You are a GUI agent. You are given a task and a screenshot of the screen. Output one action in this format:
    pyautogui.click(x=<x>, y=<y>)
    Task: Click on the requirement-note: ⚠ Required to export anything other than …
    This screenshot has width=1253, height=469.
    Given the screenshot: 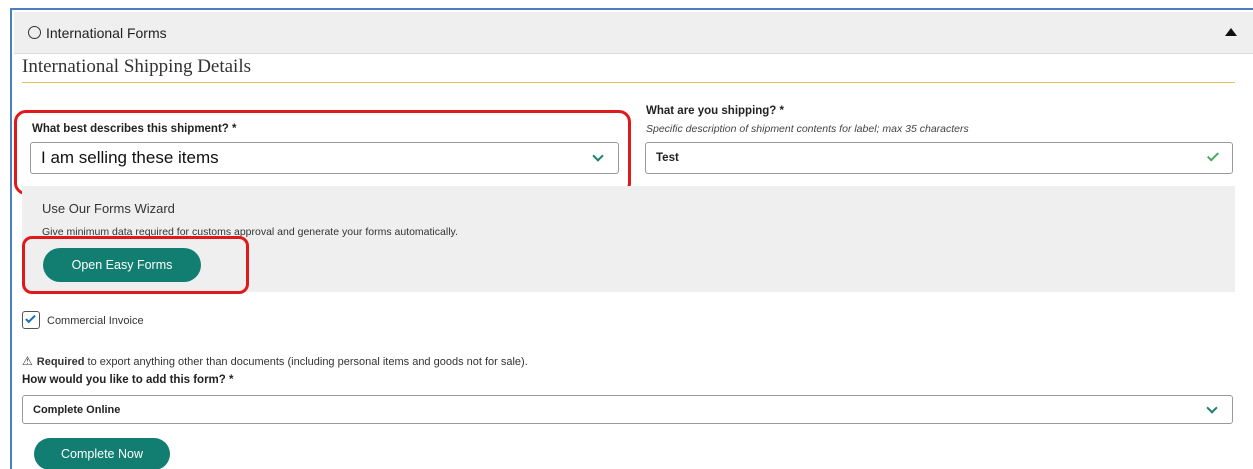 What is the action you would take?
    pyautogui.click(x=275, y=361)
    